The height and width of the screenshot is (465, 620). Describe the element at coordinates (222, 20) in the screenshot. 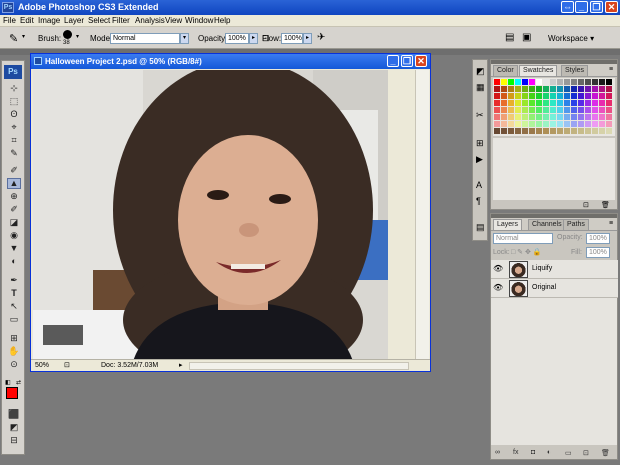

I see `menu-help: Help` at that location.